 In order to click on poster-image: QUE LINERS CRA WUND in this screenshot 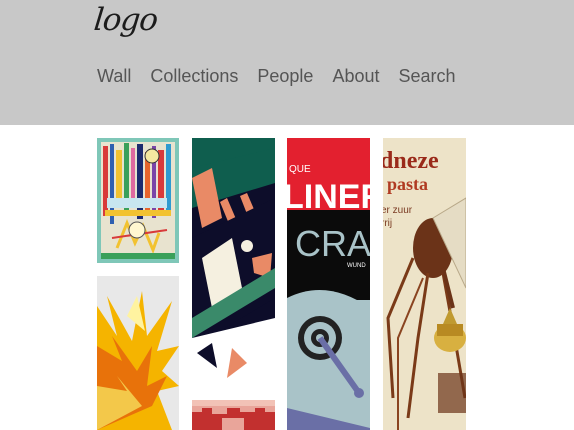, I will do `click(328, 284)`.